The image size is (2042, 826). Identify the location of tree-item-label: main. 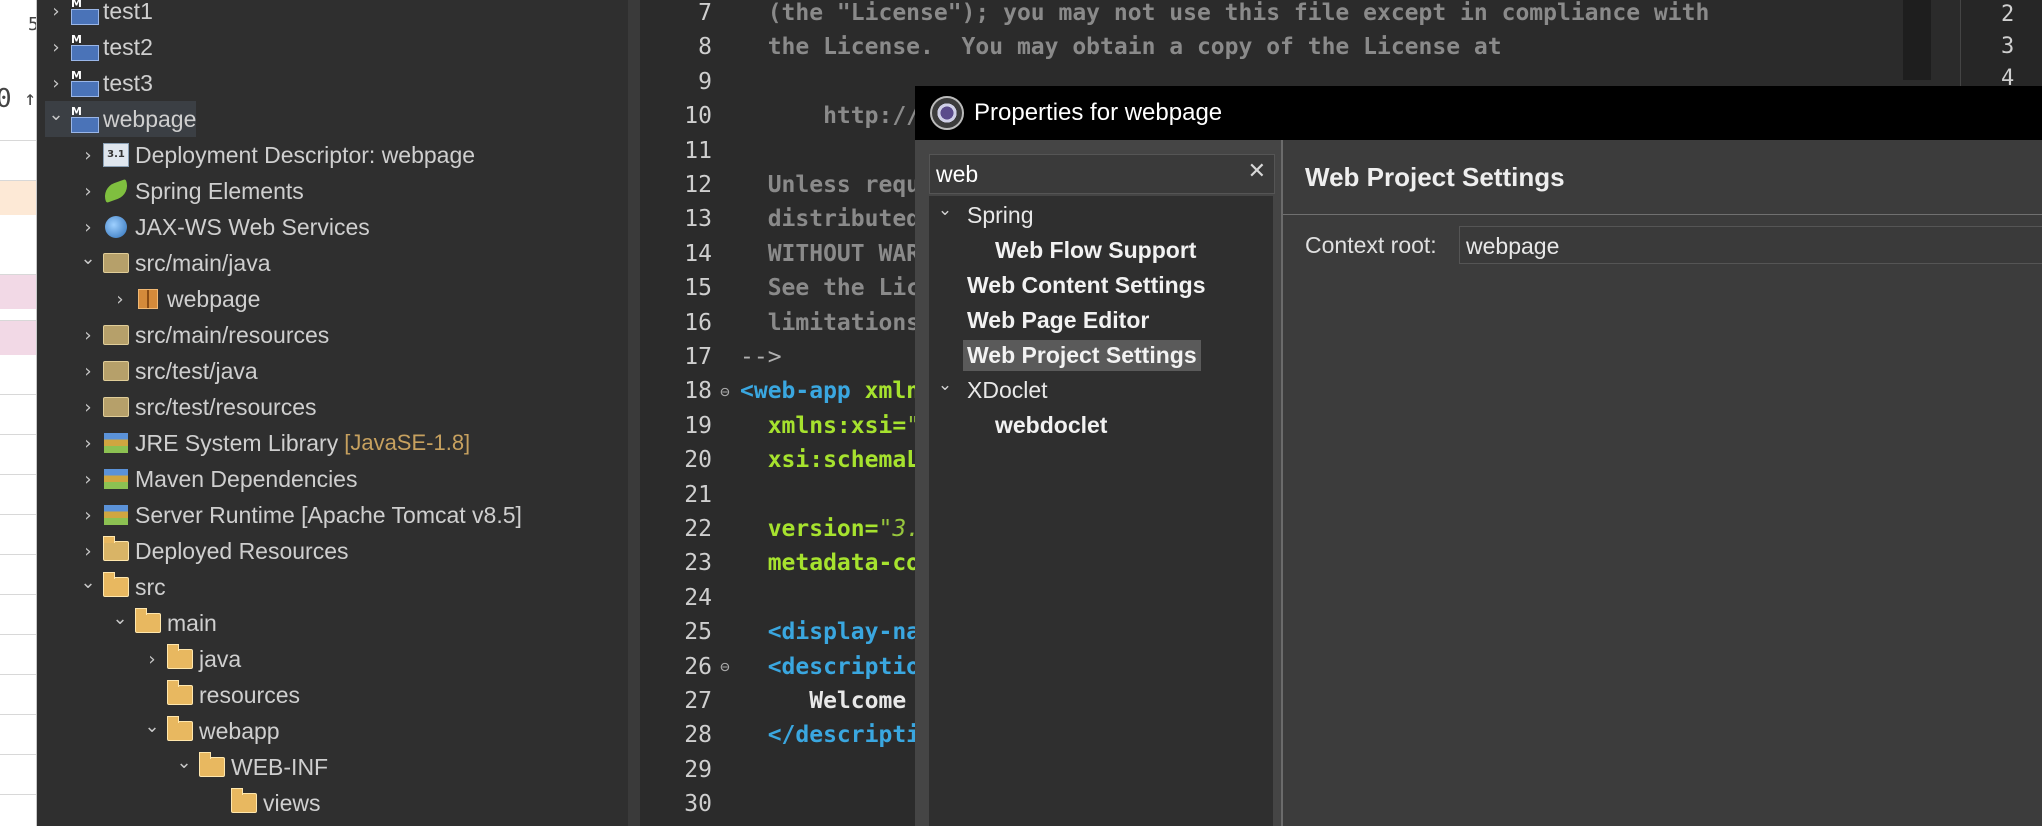
(192, 622).